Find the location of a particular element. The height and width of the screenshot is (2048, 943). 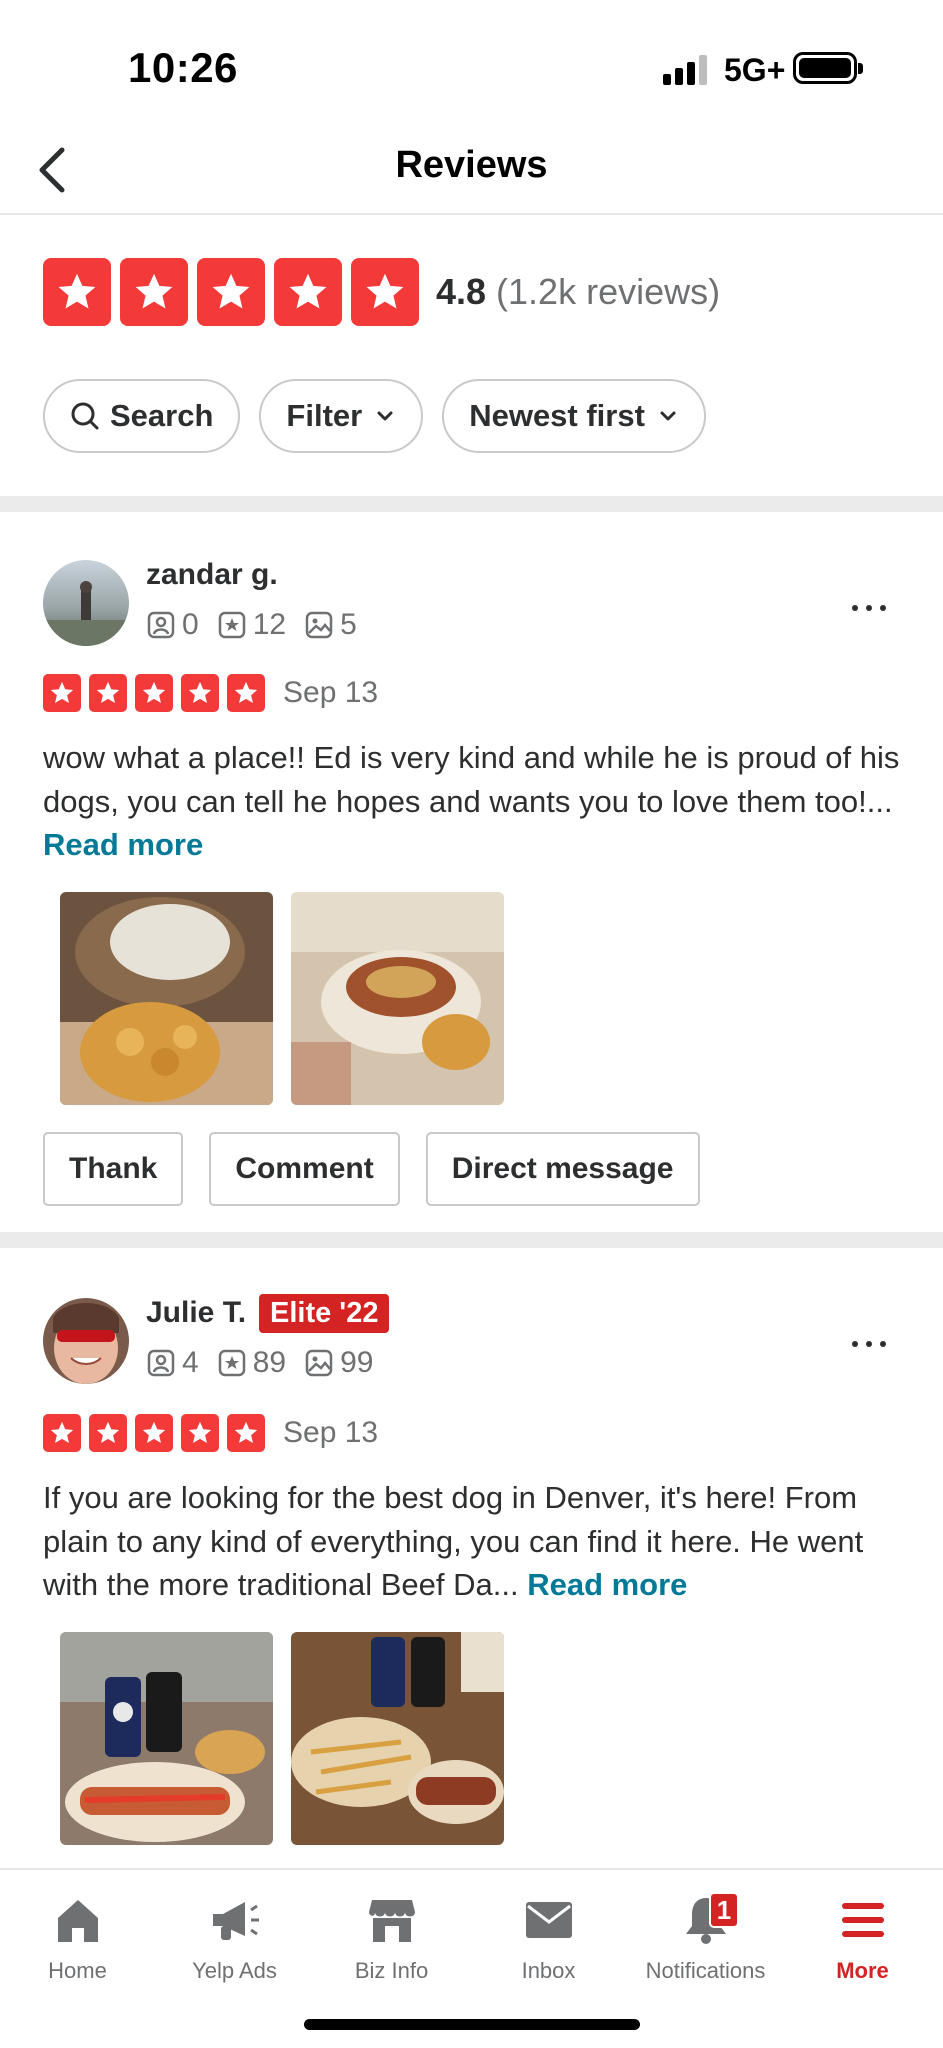

home-icon is located at coordinates (77, 1921).